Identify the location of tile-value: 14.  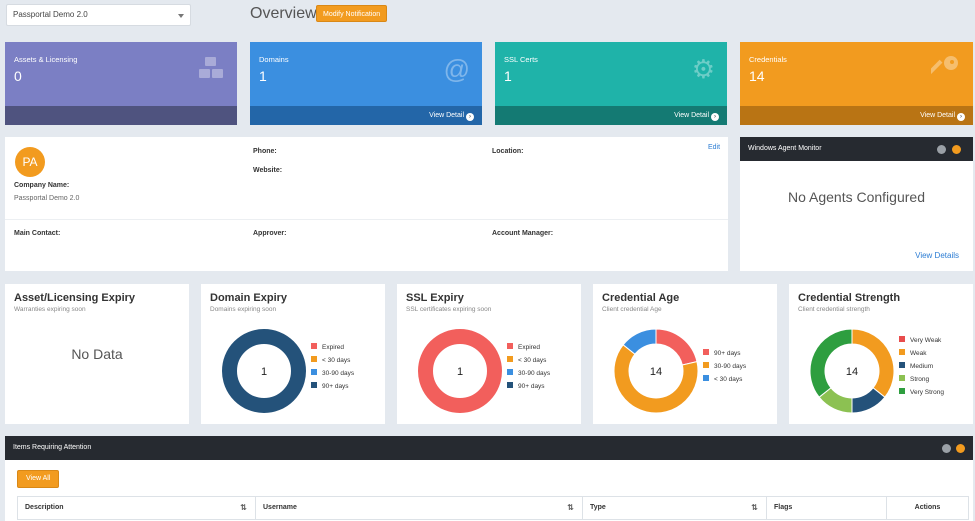
(757, 76).